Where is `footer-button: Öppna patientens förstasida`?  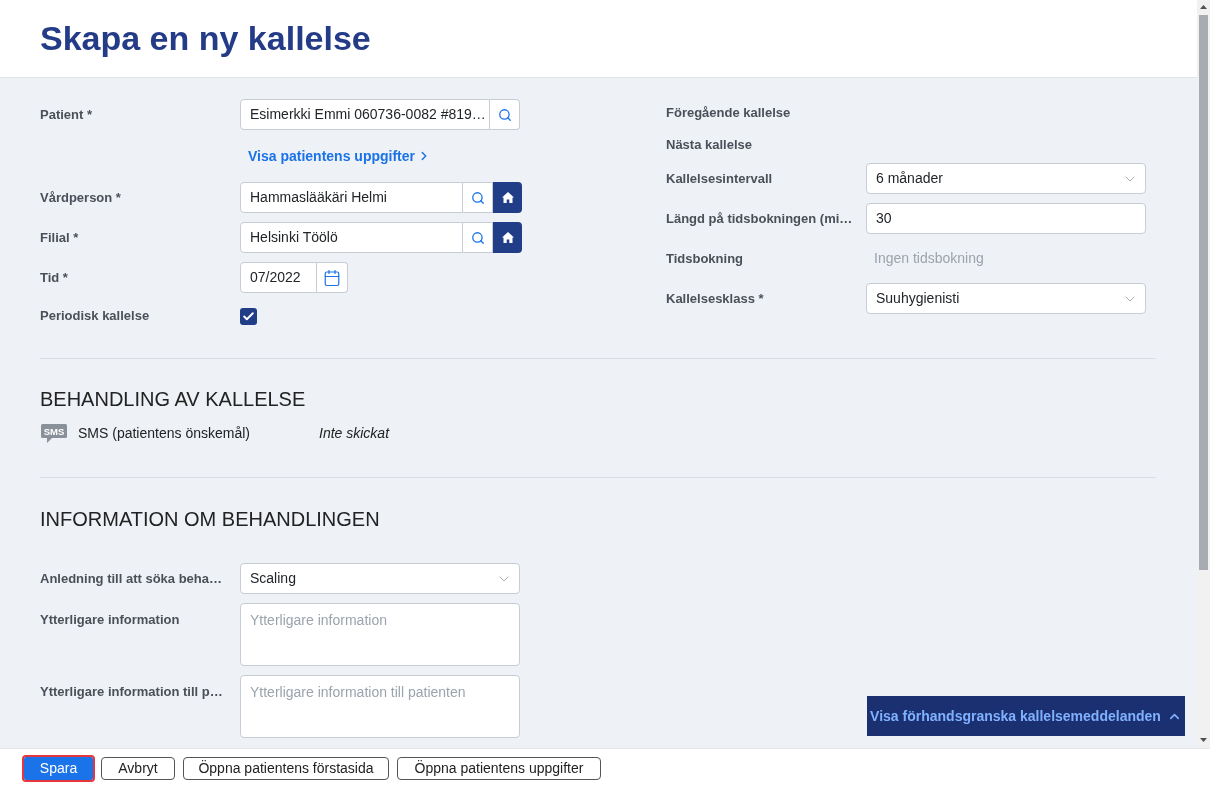 footer-button: Öppna patientens förstasida is located at coordinates (286, 768).